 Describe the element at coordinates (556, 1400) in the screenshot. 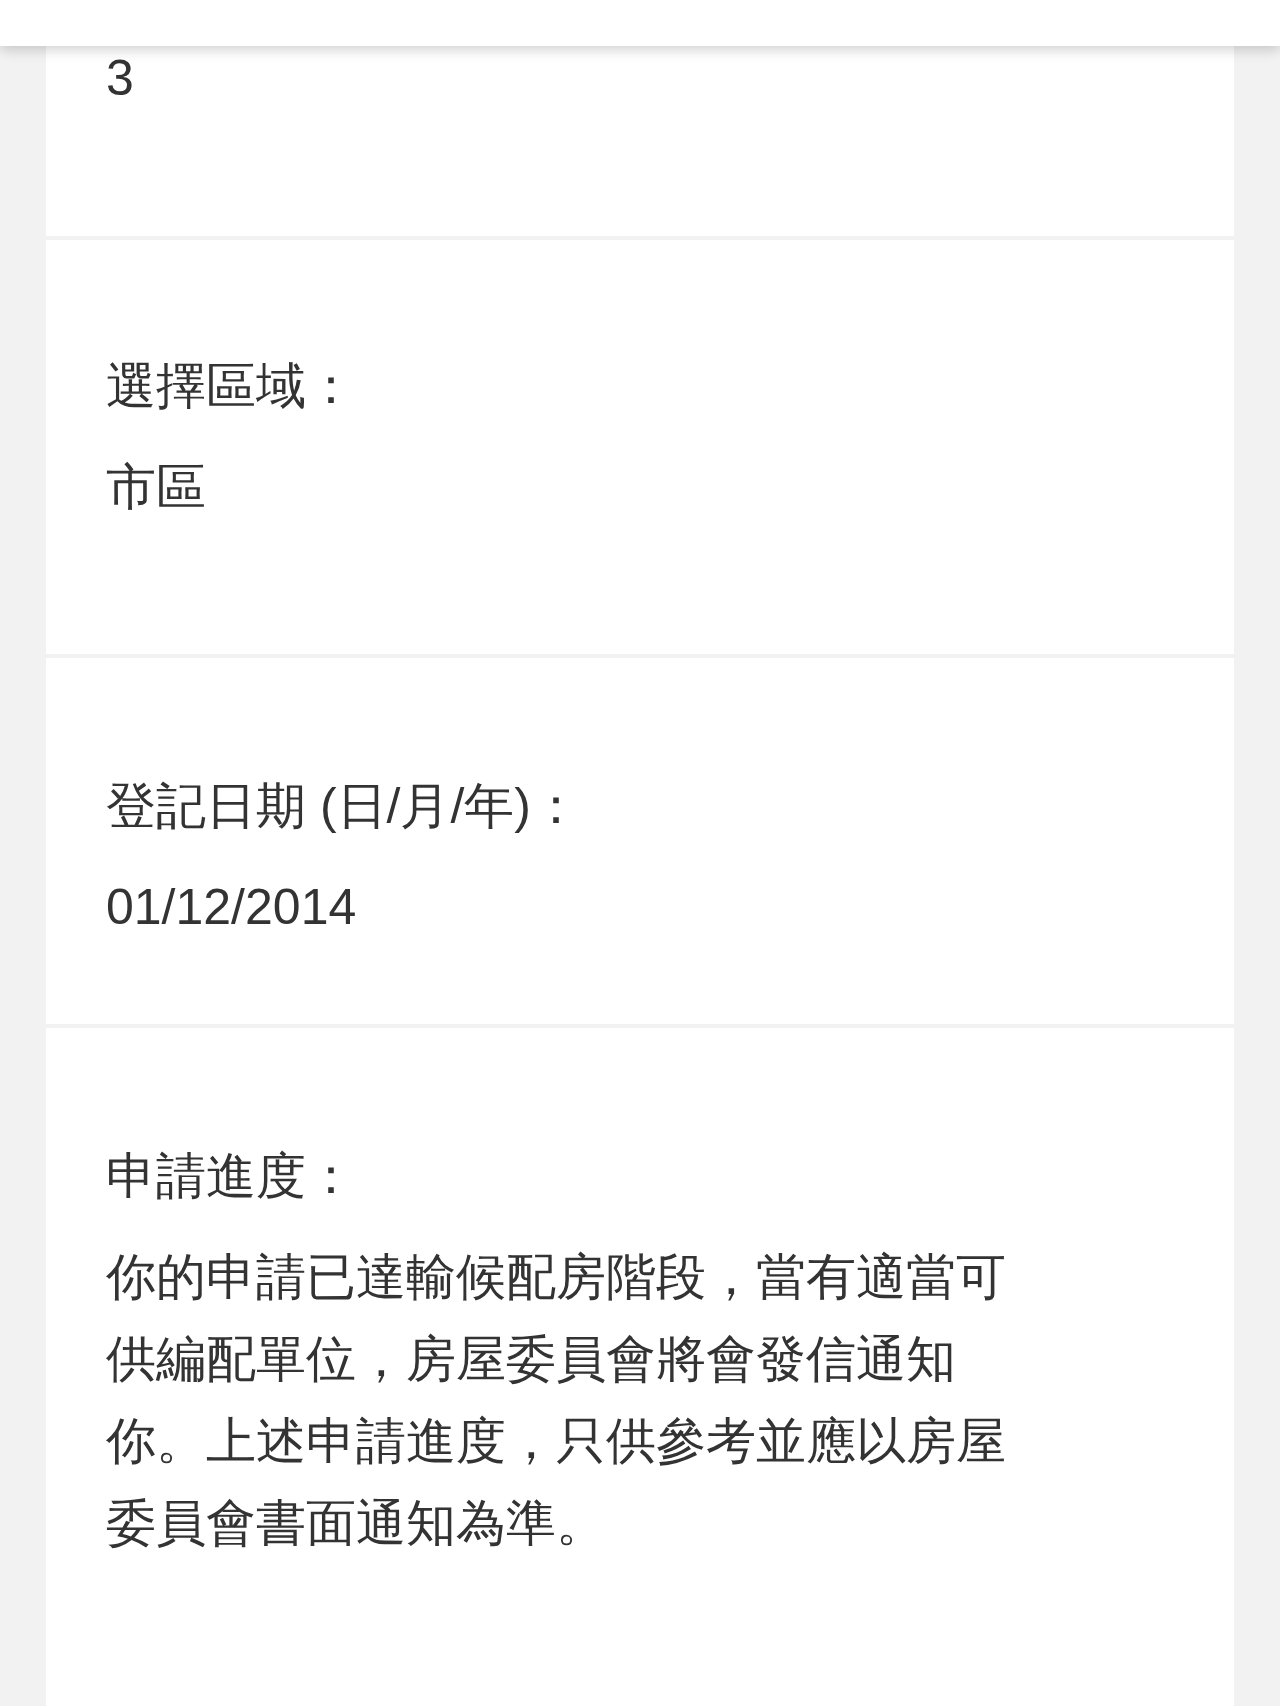

I see `field-value: 你的申請已達輸候配房階段，當有適當可供編配單位，房屋委員會將會發信通知你。上述申請進度，只供參考並應以房屋委員會書面通知為準。` at that location.